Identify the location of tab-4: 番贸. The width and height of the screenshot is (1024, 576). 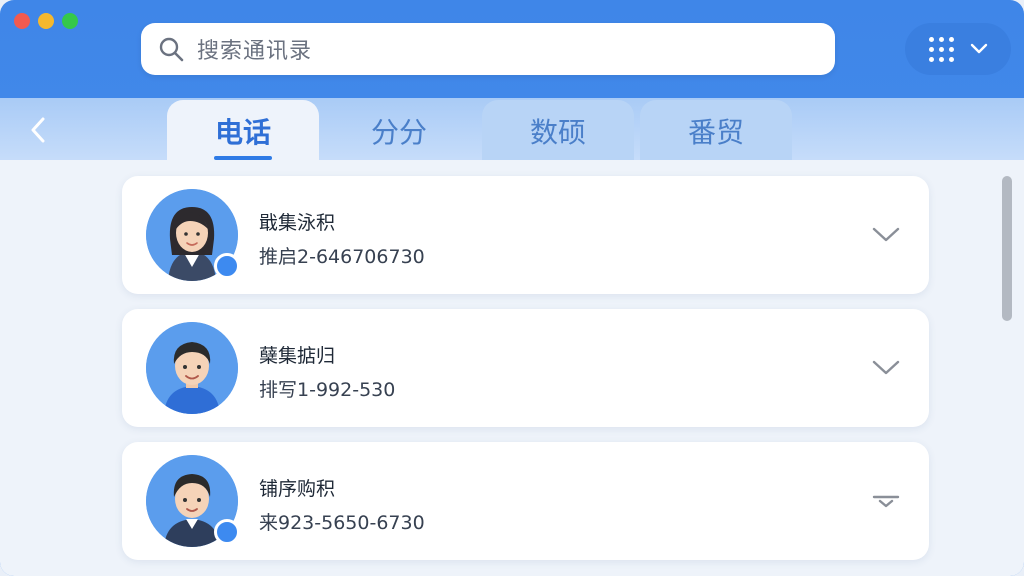
(716, 131).